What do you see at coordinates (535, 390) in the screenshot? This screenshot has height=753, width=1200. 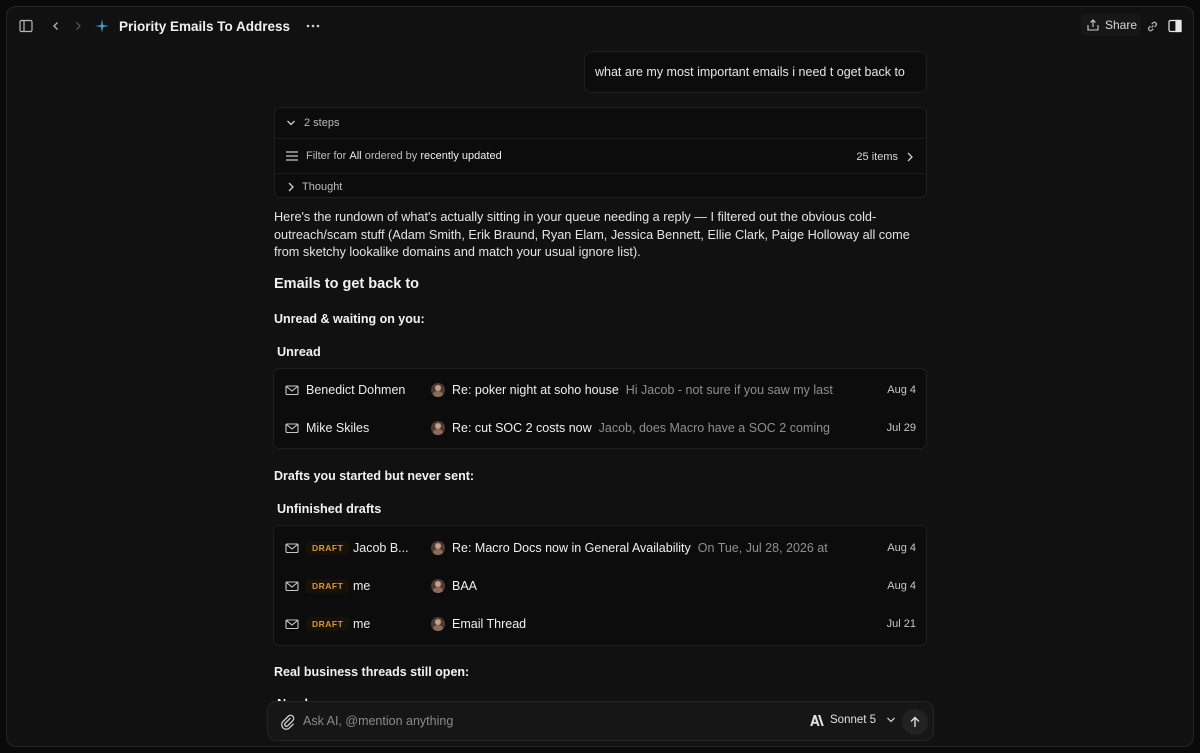 I see `email-subject: Re: poker night at soho house` at bounding box center [535, 390].